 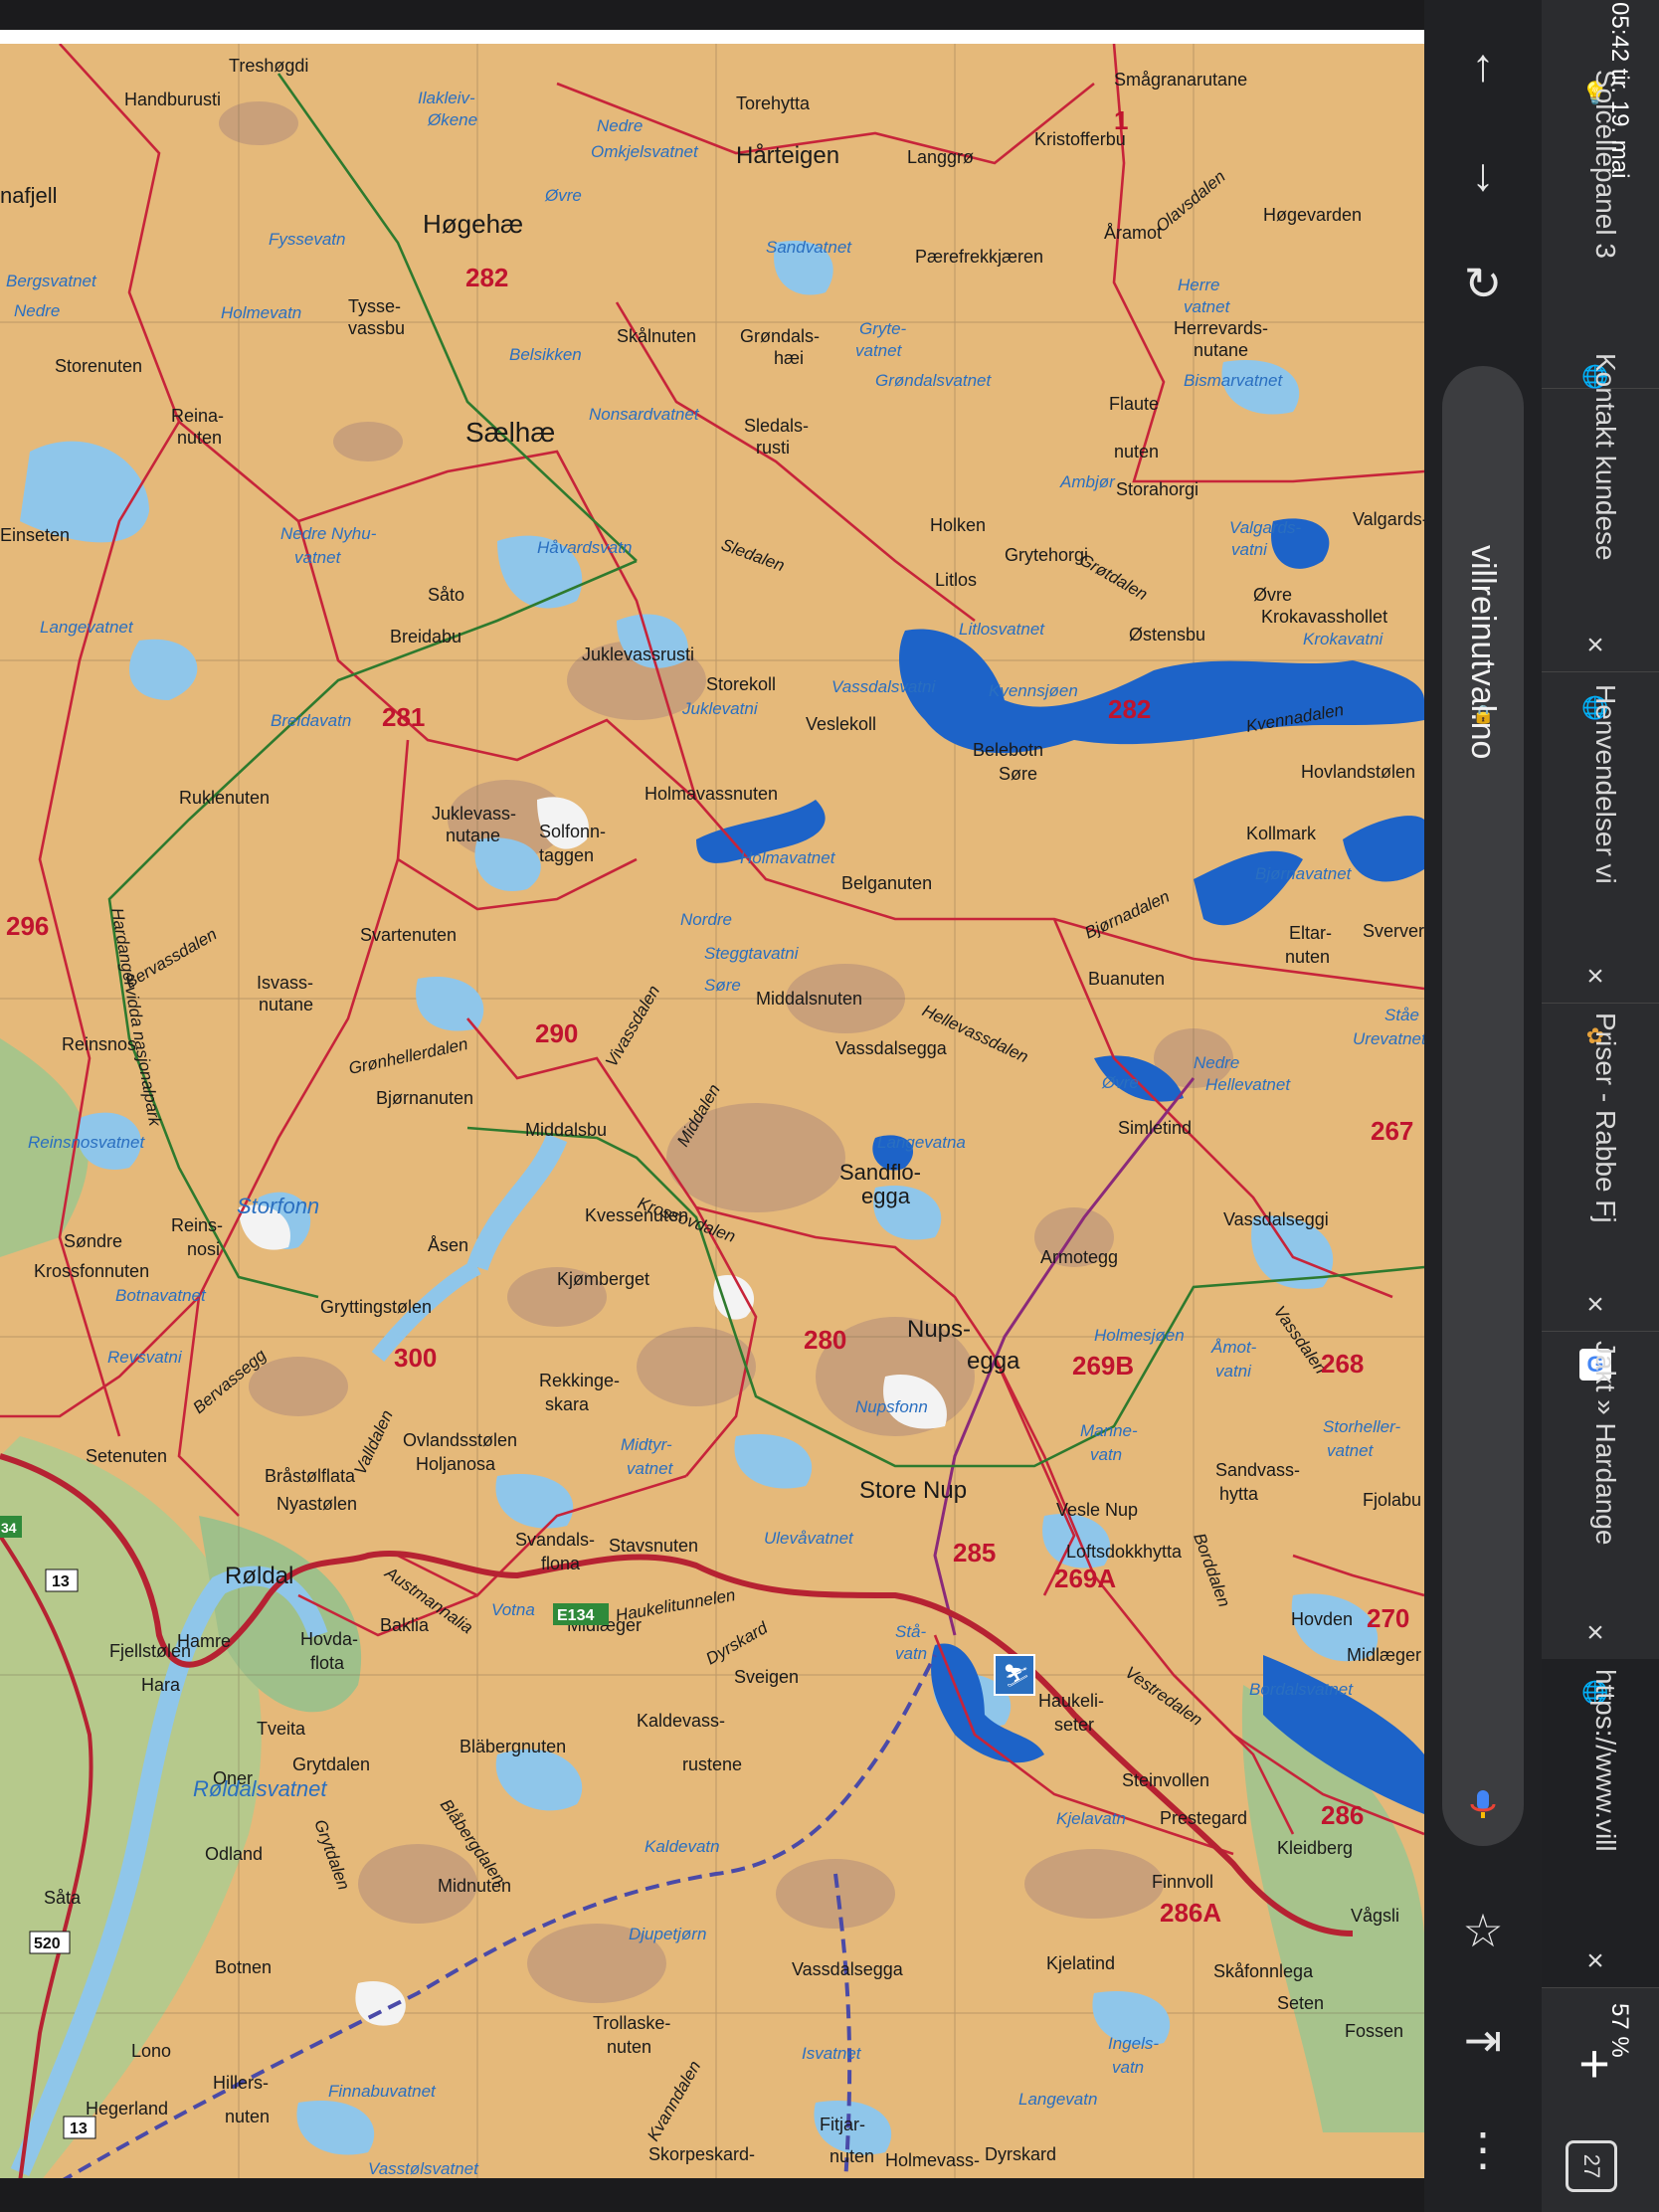 What do you see at coordinates (234, 1854) in the screenshot?
I see `label-odland: Odland` at bounding box center [234, 1854].